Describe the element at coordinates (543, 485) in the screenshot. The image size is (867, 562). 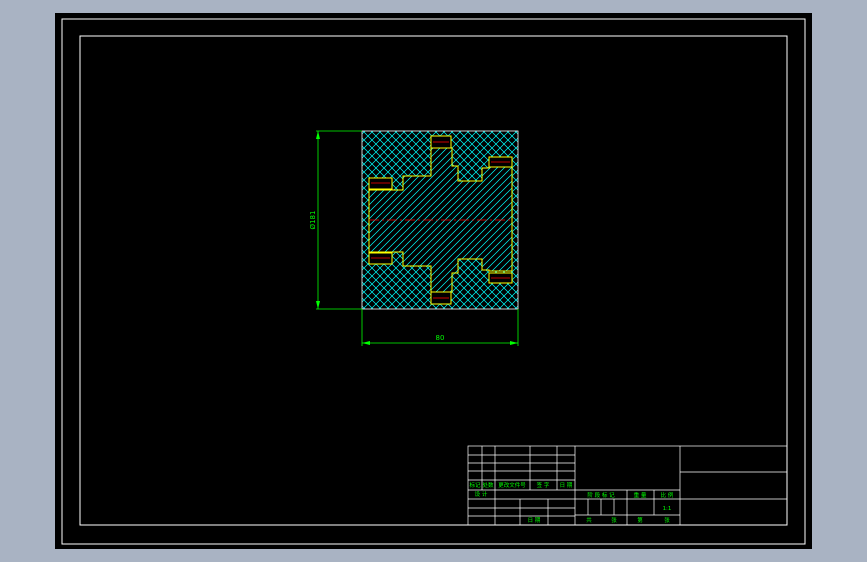
I see `rev-header-sign: 签 字` at that location.